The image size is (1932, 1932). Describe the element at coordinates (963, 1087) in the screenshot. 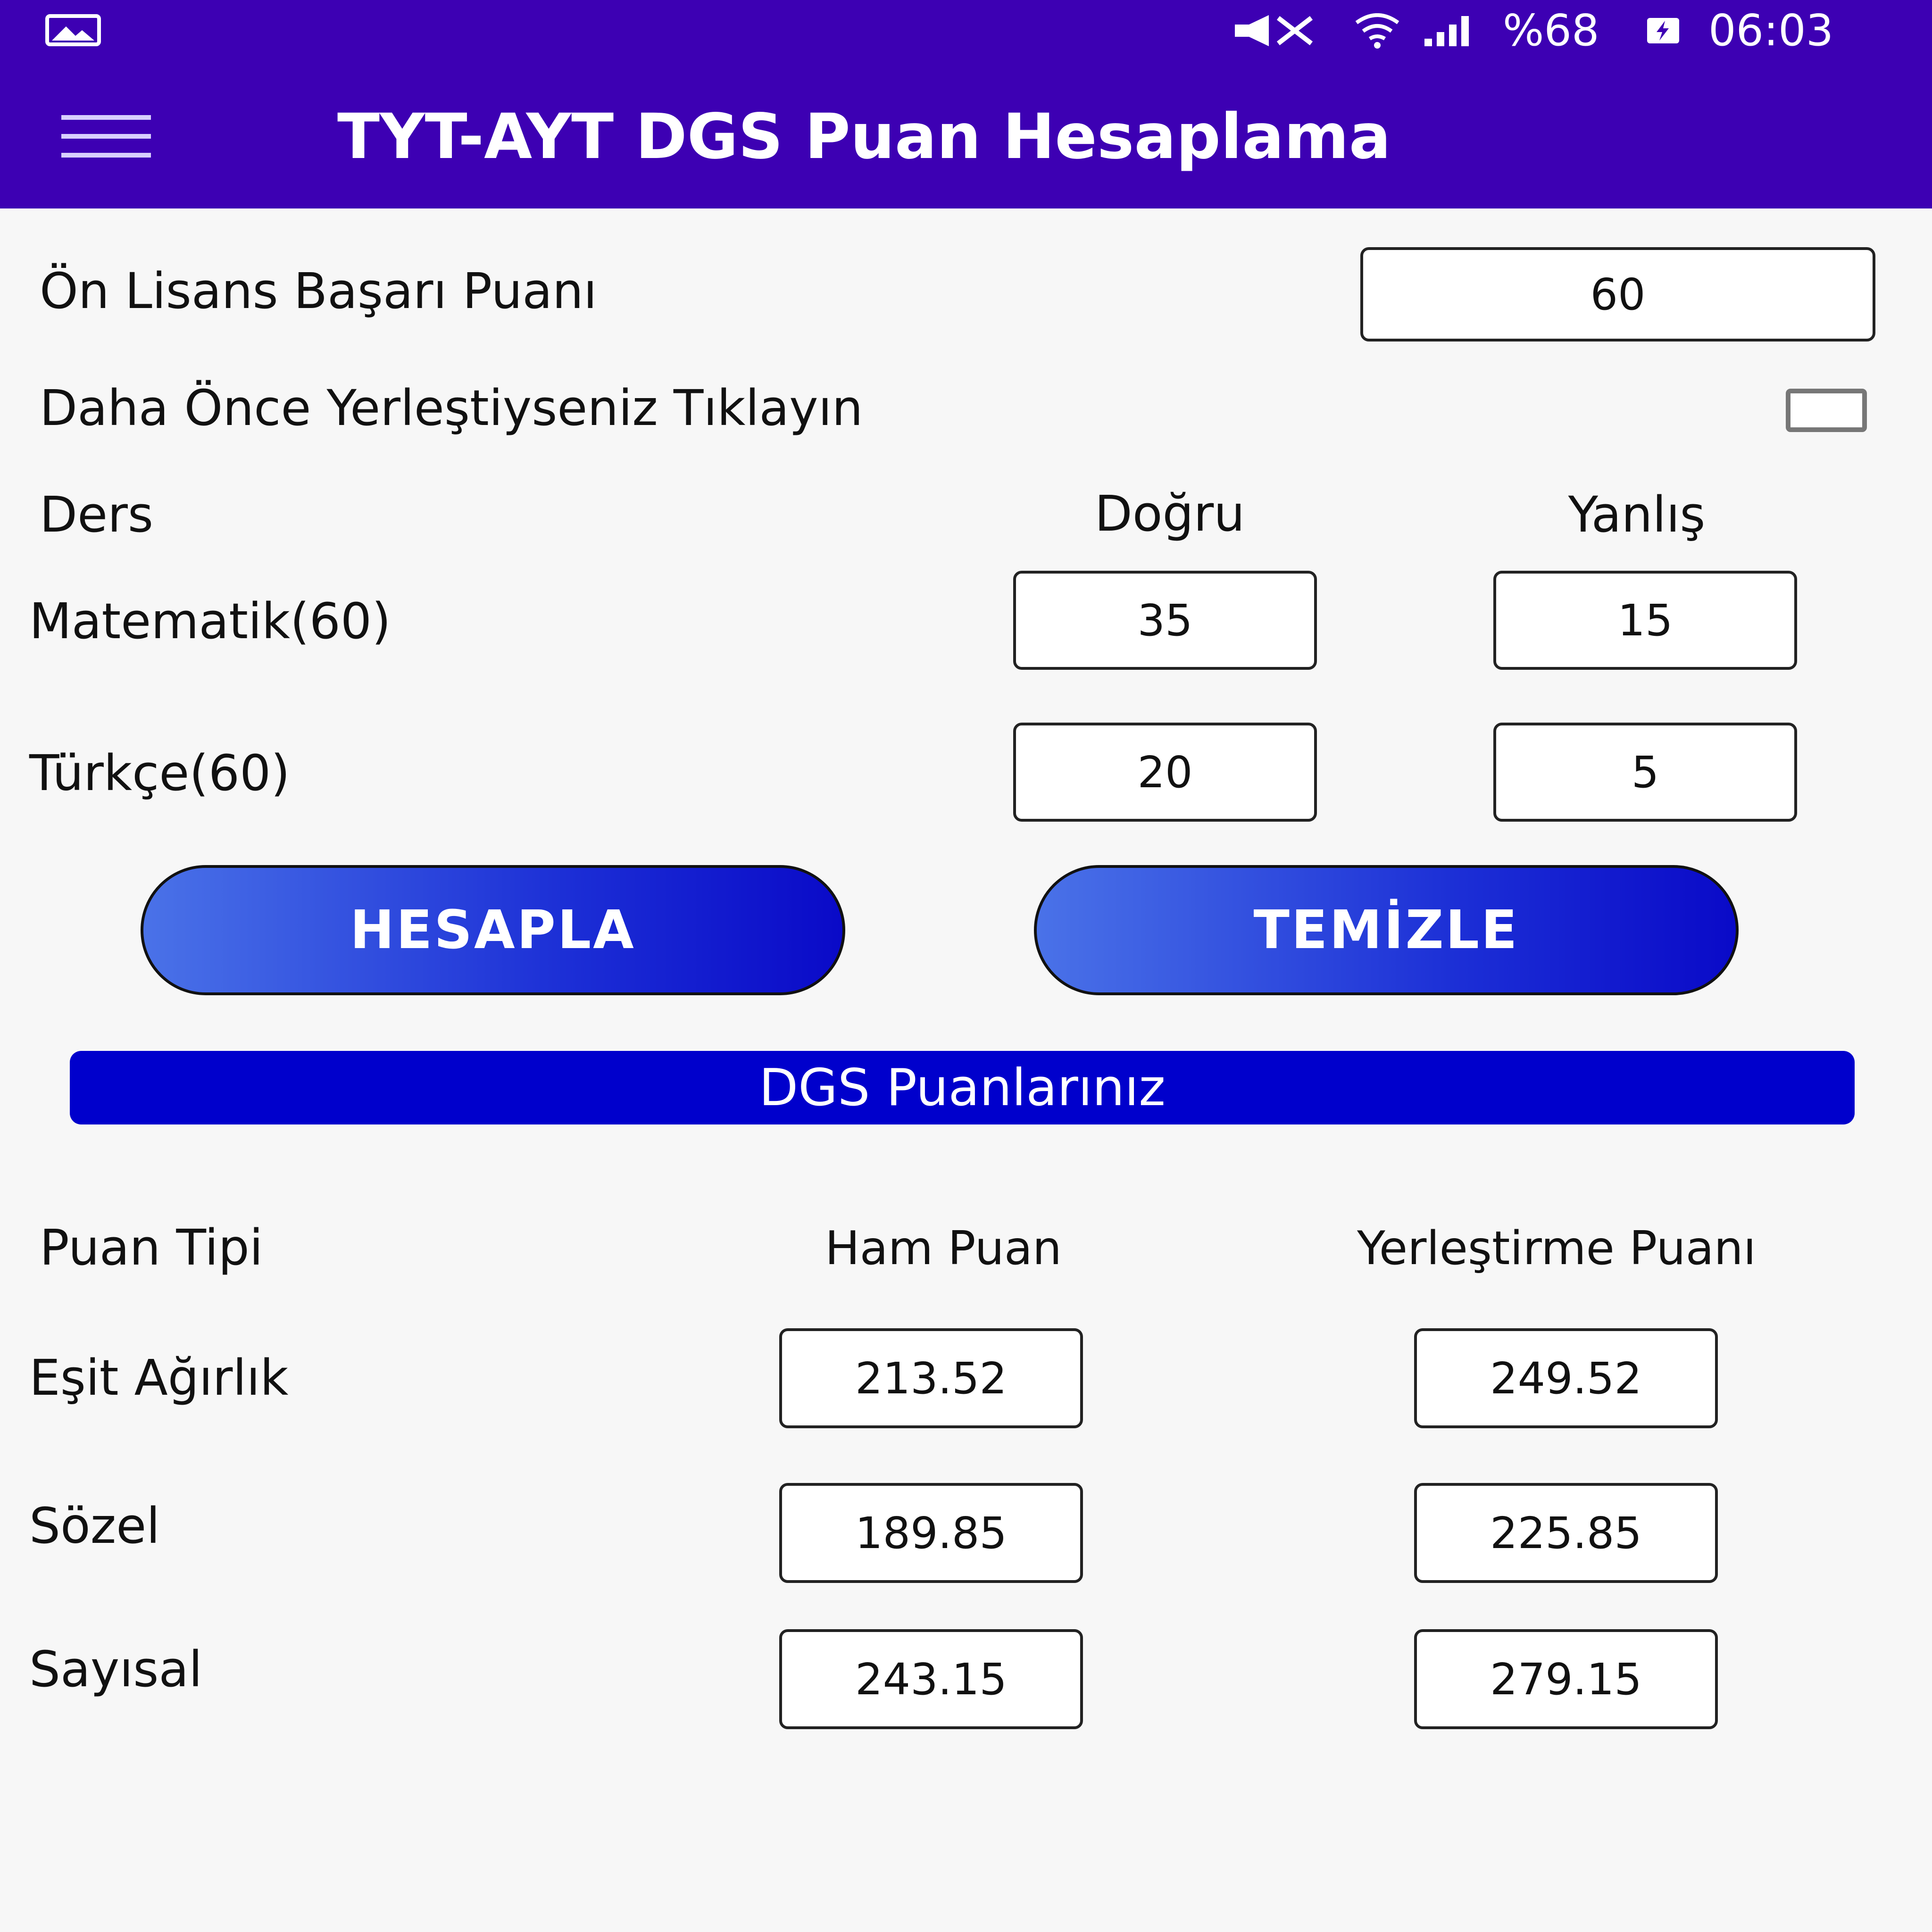

I see `results-banner: DGS Puanlarınız` at that location.